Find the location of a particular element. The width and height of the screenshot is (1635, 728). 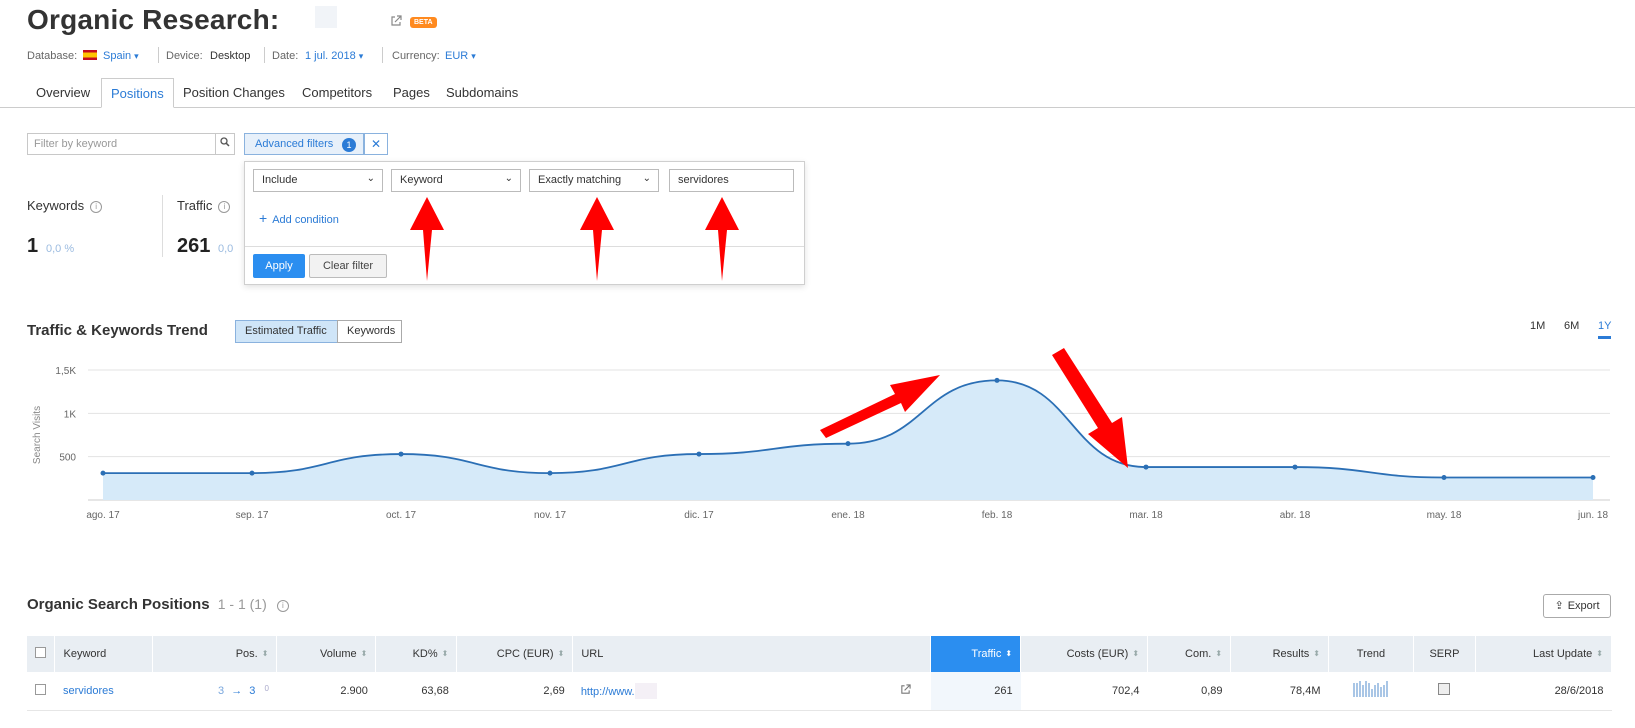

tab-competitors: Competitors is located at coordinates (337, 93).